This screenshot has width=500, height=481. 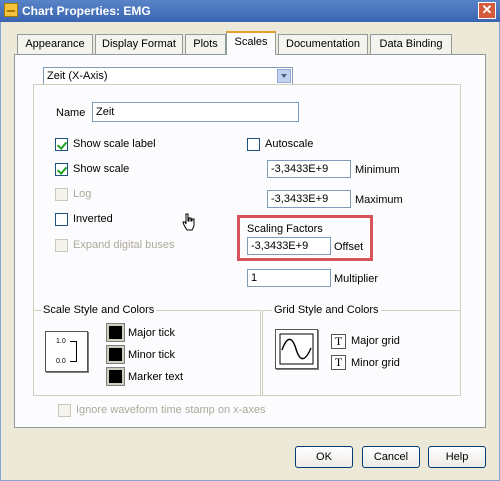 I want to click on name-input, so click(x=195, y=112).